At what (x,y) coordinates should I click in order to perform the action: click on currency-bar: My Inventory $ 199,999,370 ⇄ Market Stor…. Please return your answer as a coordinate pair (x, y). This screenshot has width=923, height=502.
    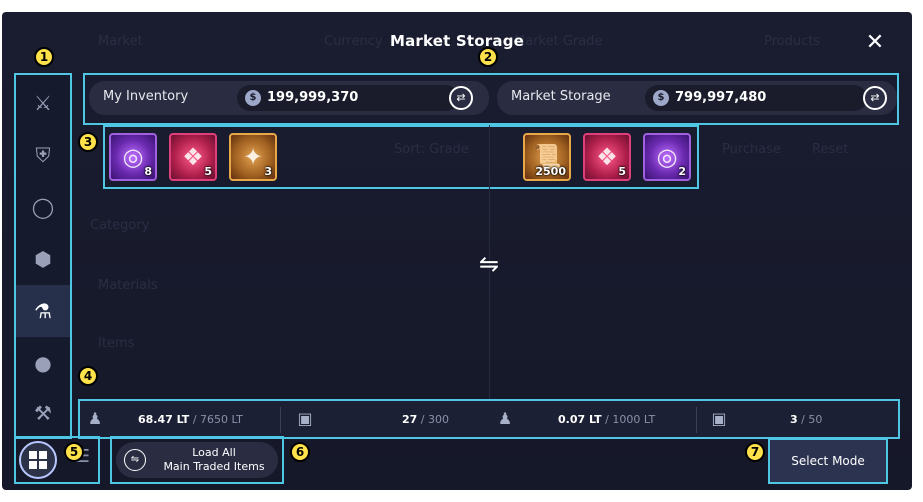
    Looking at the image, I should click on (491, 99).